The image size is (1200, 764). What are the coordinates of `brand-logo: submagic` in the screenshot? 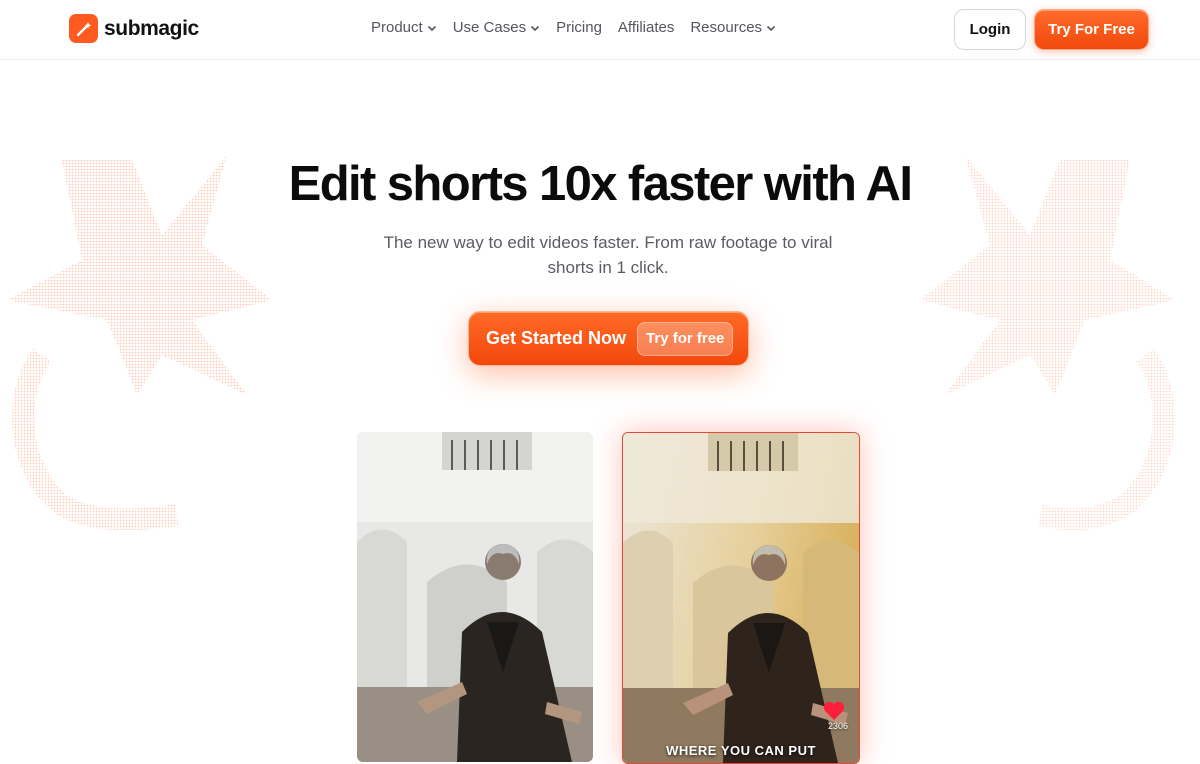 It's located at (134, 28).